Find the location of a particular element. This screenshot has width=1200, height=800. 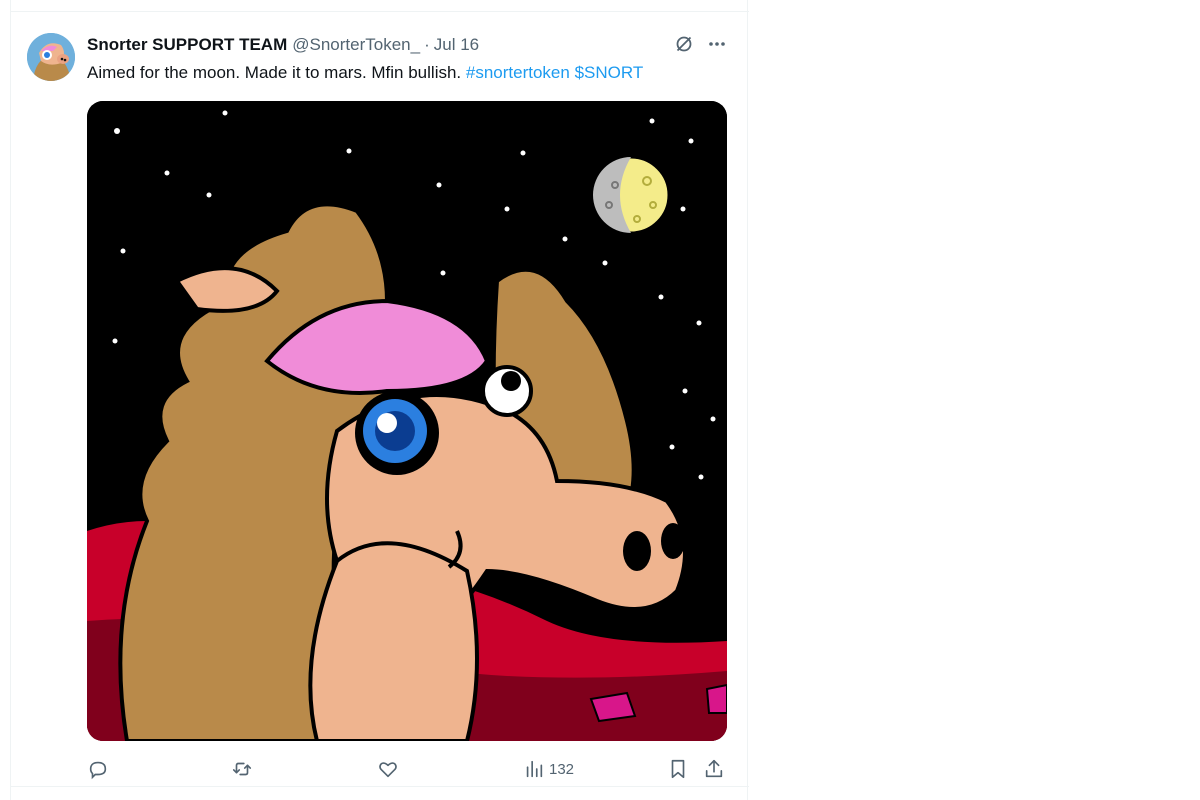

like-button is located at coordinates (388, 769).